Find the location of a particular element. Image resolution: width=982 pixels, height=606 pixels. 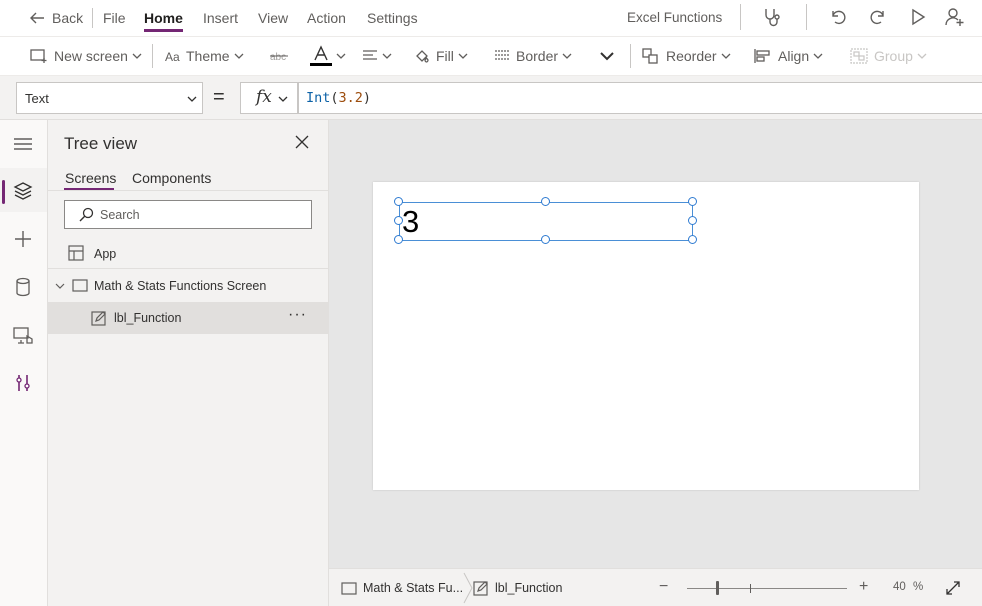

rail-active-indicator is located at coordinates (3, 192).